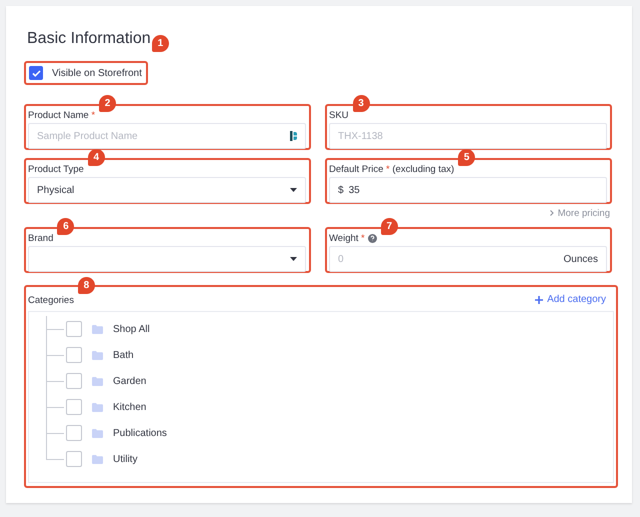 The image size is (640, 517). What do you see at coordinates (339, 115) in the screenshot?
I see `field-label: SKU` at bounding box center [339, 115].